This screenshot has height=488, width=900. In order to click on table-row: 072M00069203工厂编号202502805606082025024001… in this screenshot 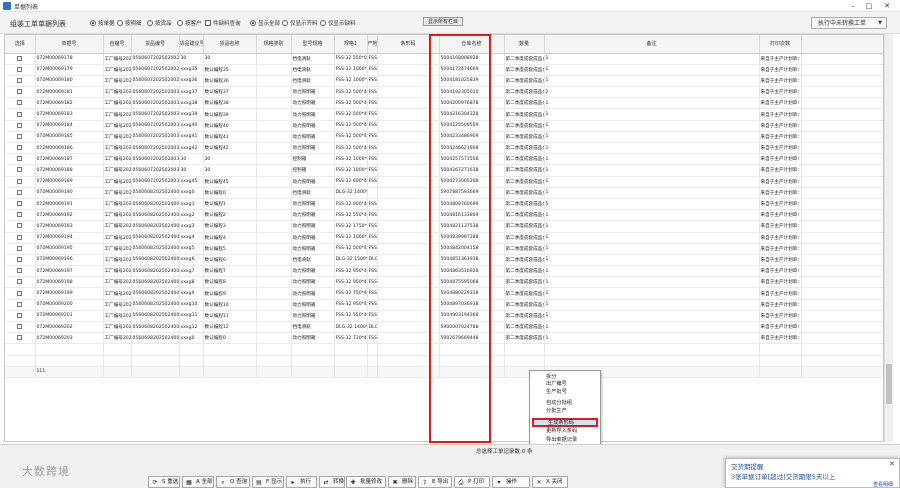, I will do `click(444, 338)`.